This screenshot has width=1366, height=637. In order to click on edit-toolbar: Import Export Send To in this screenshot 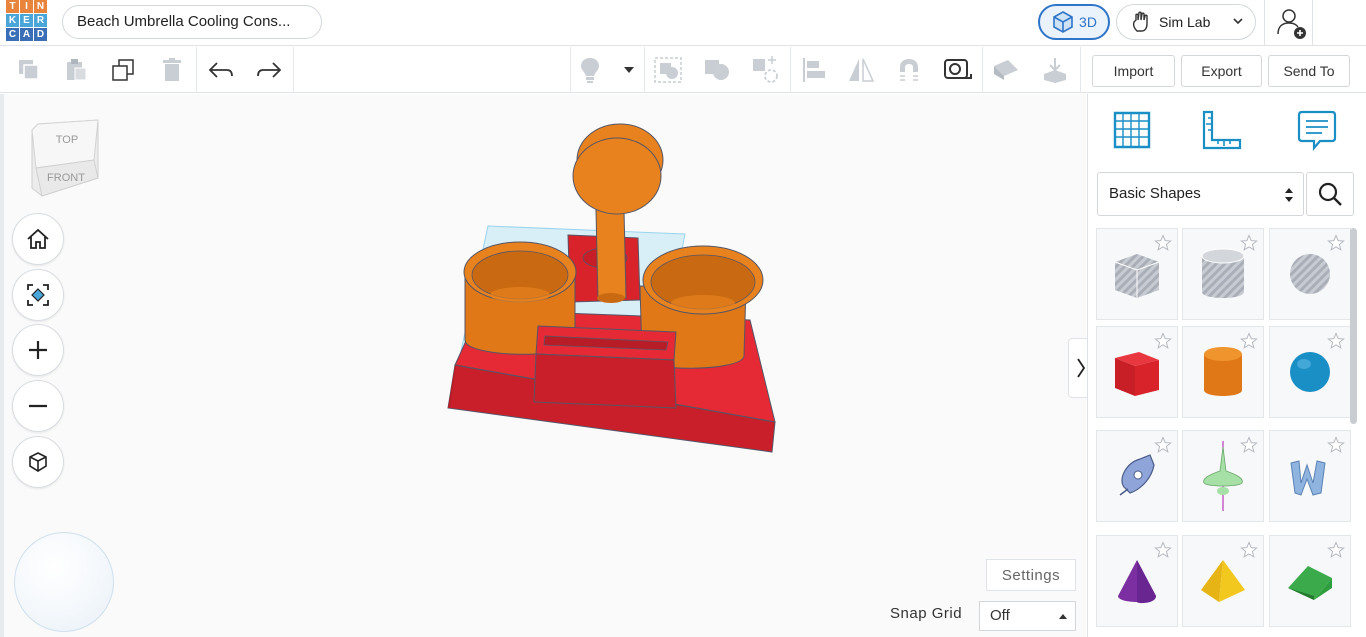, I will do `click(683, 70)`.